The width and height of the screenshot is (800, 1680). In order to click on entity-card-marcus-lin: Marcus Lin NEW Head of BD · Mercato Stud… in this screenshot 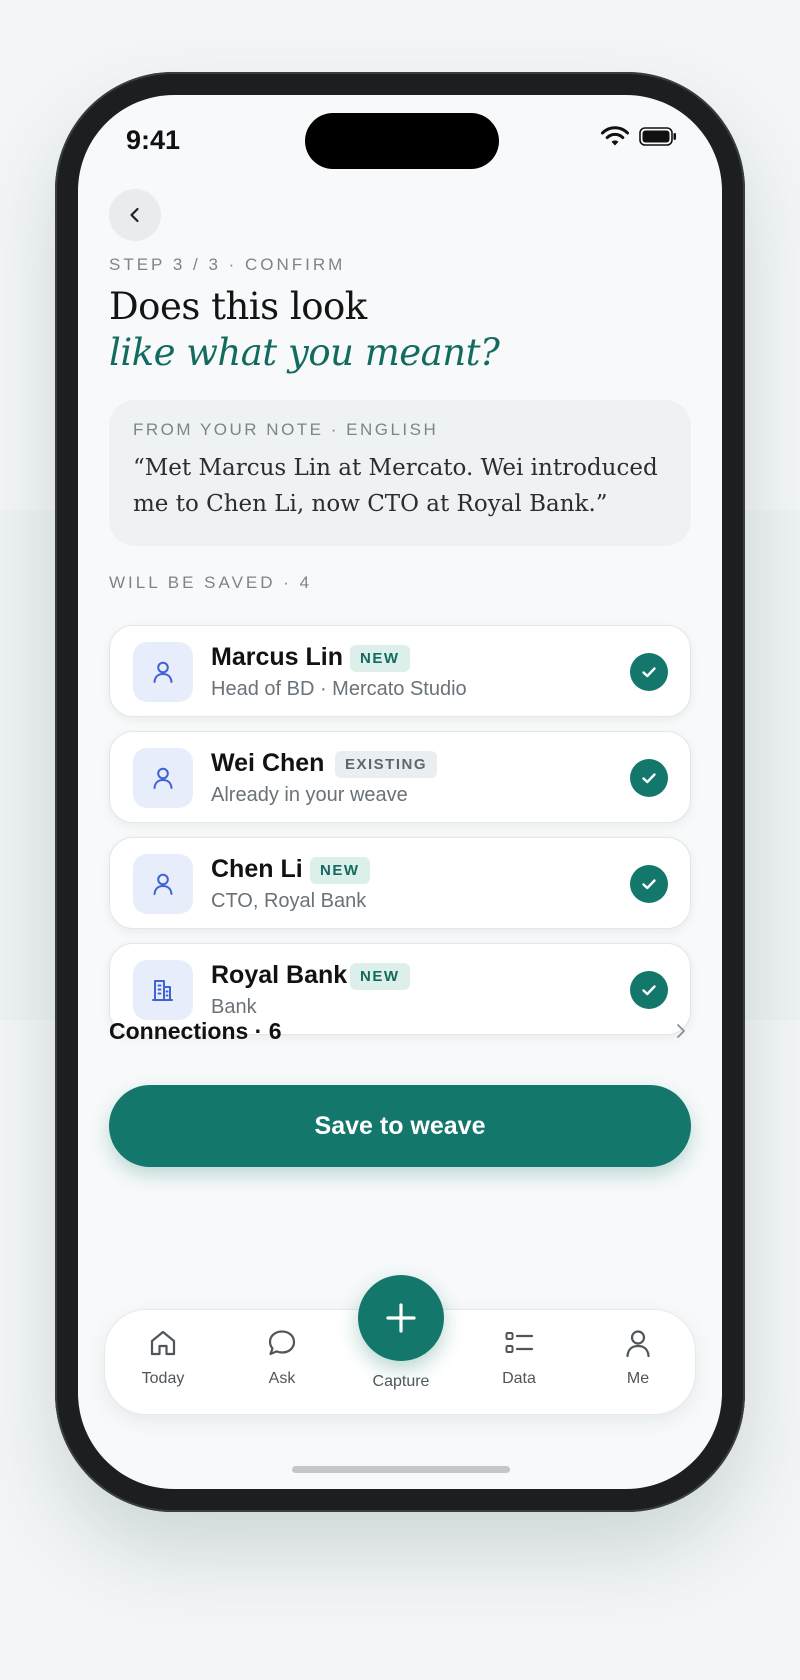, I will do `click(400, 671)`.